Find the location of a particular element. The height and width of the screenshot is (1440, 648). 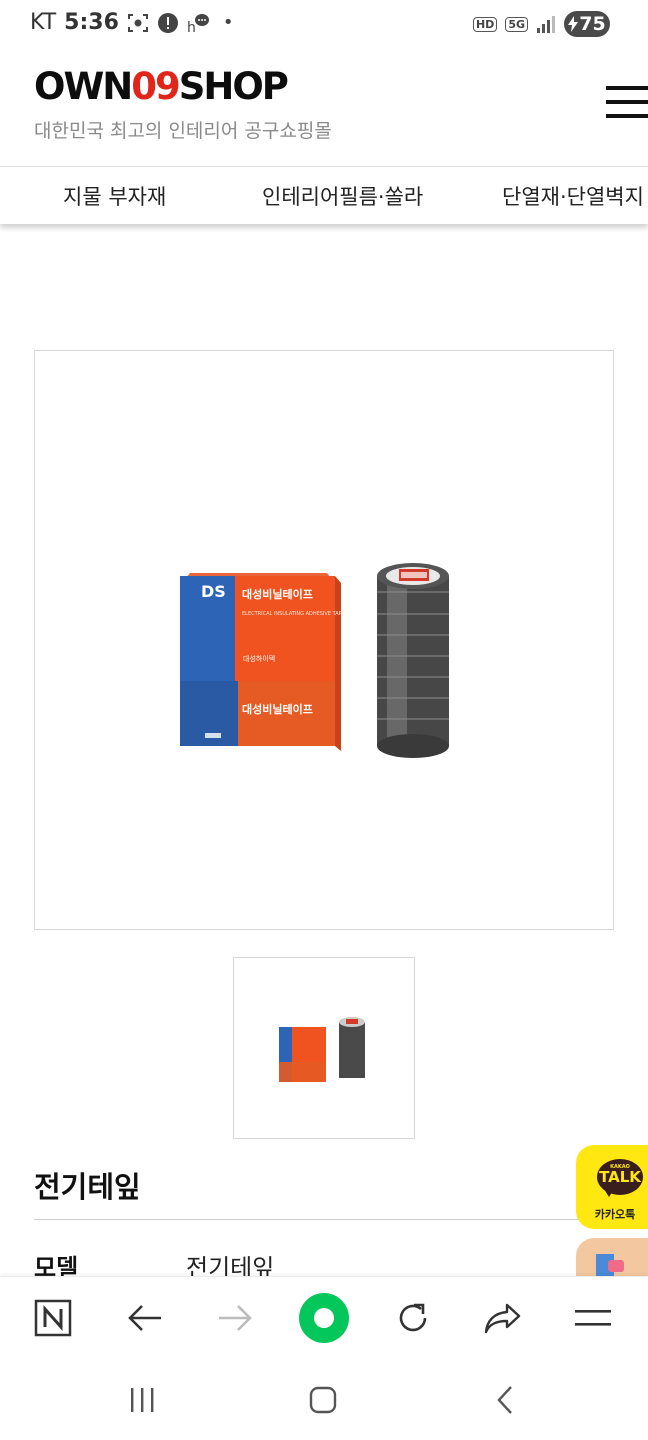

naver-n-button is located at coordinates (53, 1318).